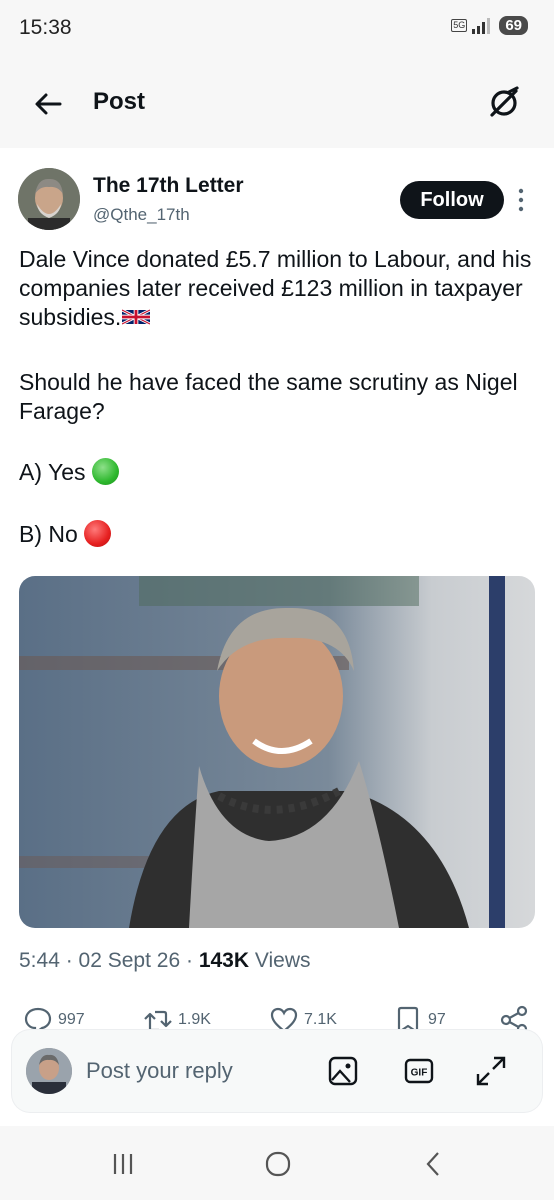 The height and width of the screenshot is (1200, 554). Describe the element at coordinates (434, 1164) in the screenshot. I see `back-nav-icon` at that location.